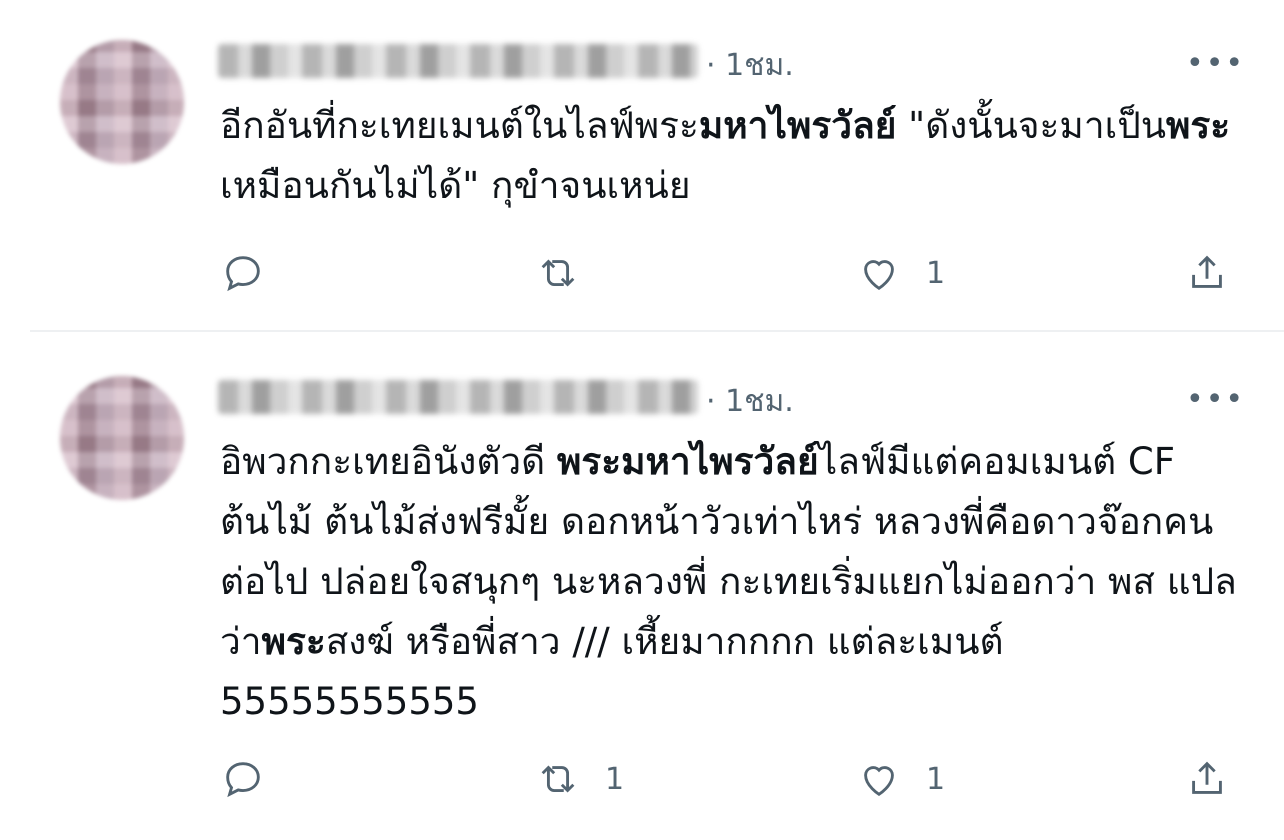 The width and height of the screenshot is (1284, 840). Describe the element at coordinates (1031, 125) in the screenshot. I see `tweet-text-part: "ดังนั้นจะมาเป็น` at that location.